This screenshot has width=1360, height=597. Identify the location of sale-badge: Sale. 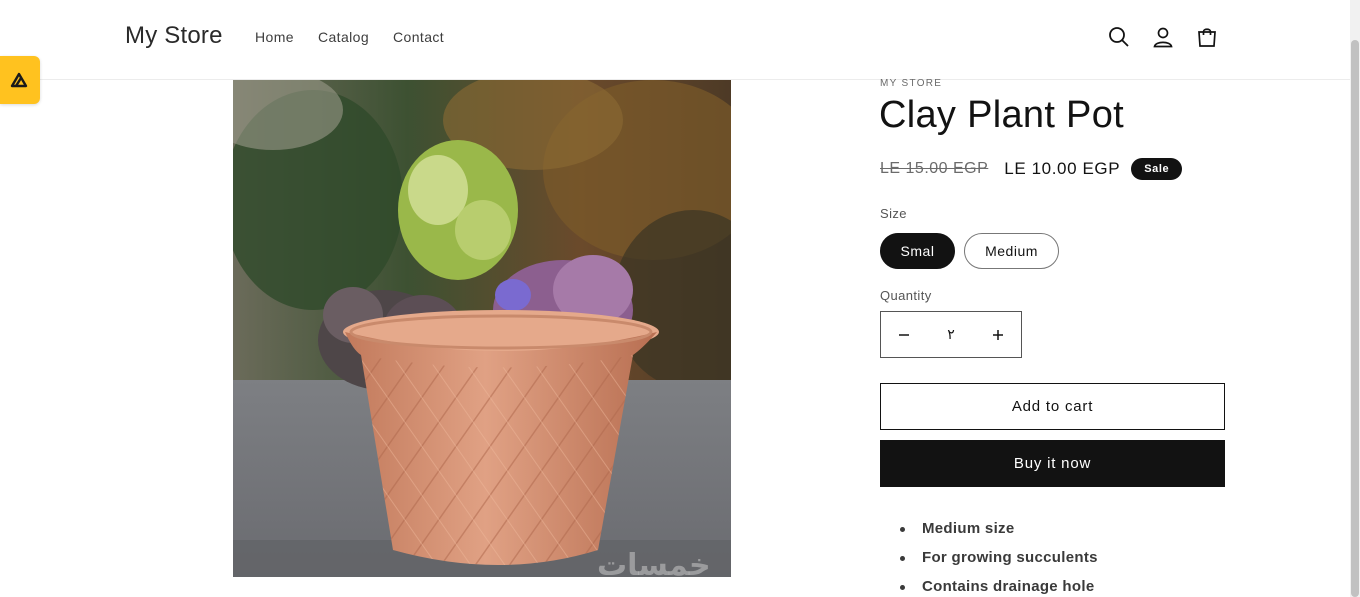
(1157, 169).